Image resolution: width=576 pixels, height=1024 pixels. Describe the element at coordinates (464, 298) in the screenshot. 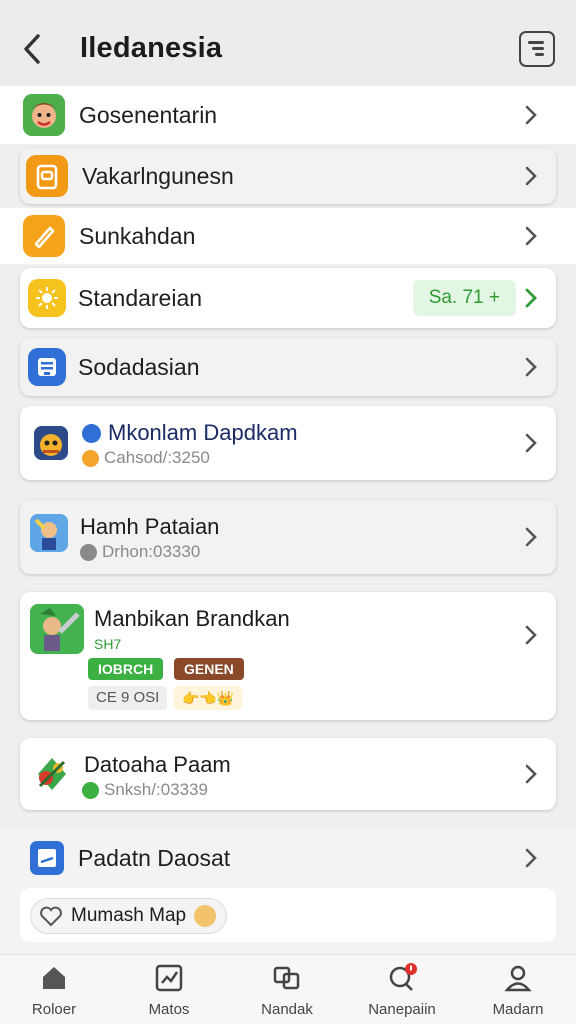

I see `status-badge: Sa. 71 +` at that location.